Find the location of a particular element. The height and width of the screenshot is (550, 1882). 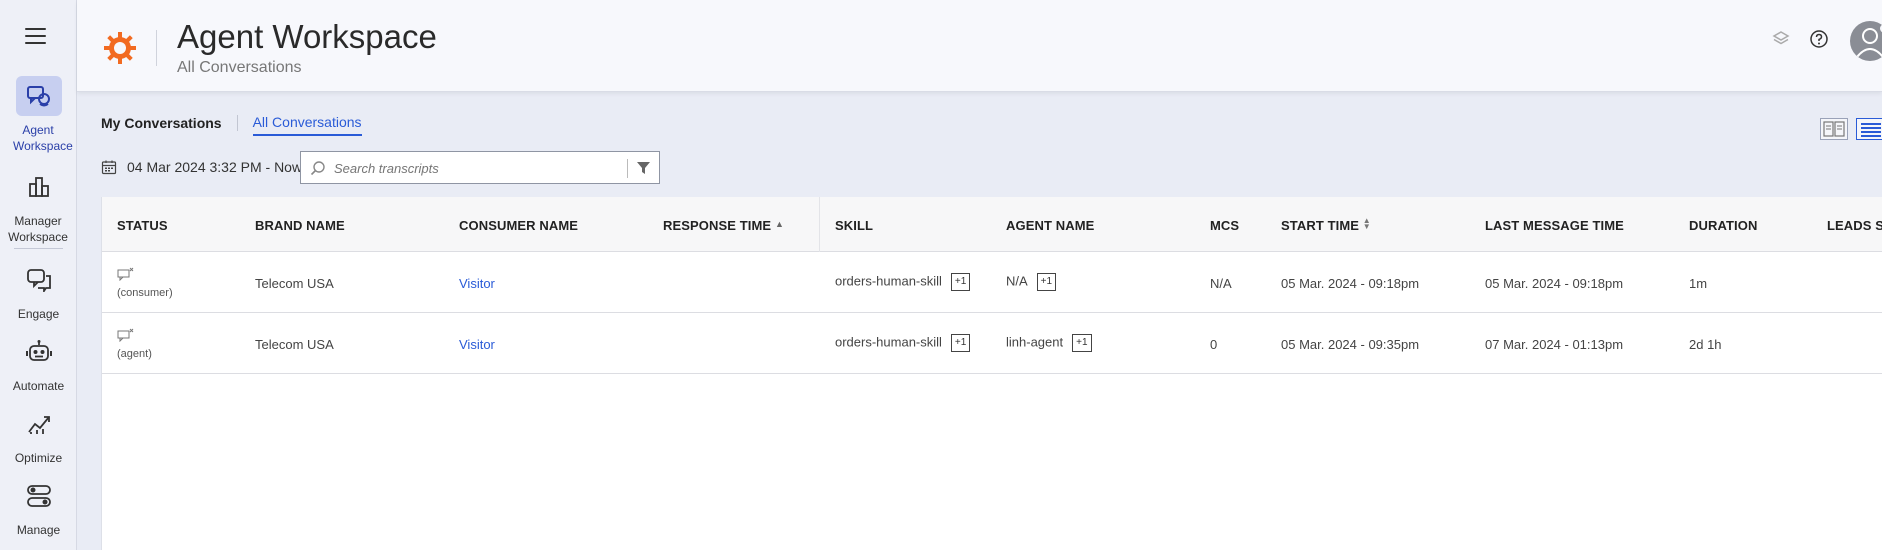

user-avatar is located at coordinates (1866, 41).